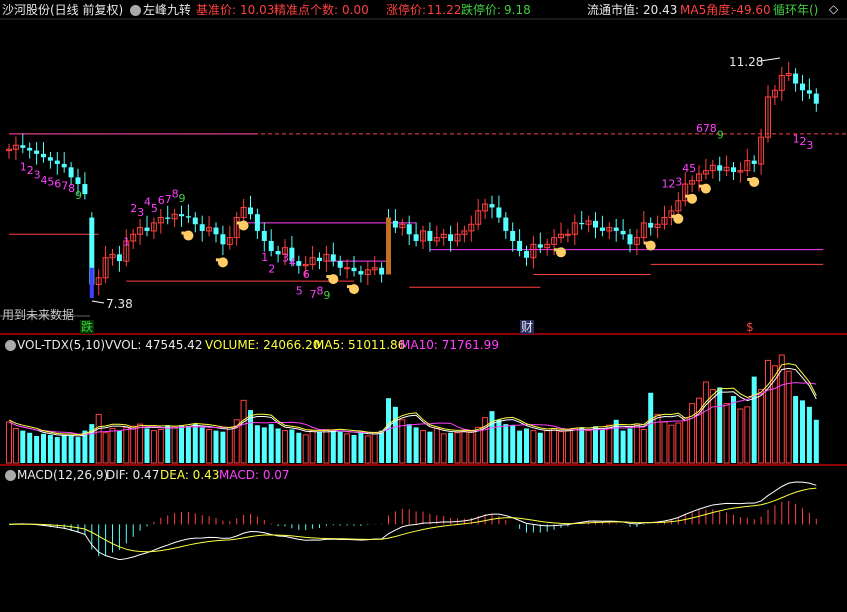 Image resolution: width=847 pixels, height=612 pixels. What do you see at coordinates (216, 10) in the screenshot?
I see `base-price-label: 基准价:` at bounding box center [216, 10].